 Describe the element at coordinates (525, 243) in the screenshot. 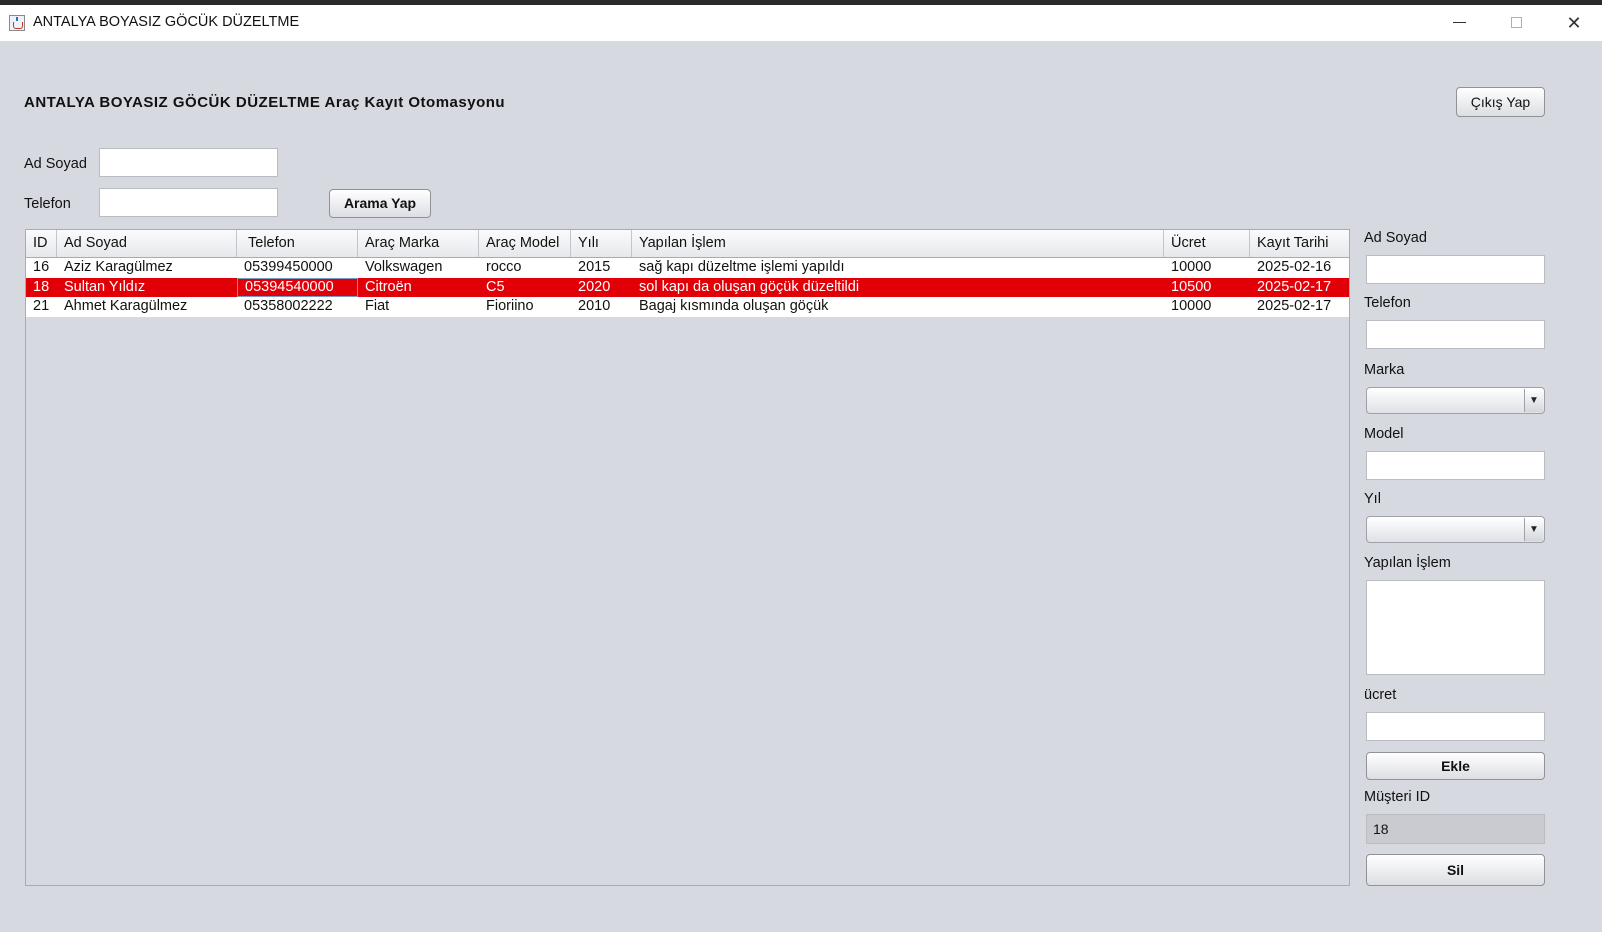

I see `column-header-model: Araç Model` at that location.